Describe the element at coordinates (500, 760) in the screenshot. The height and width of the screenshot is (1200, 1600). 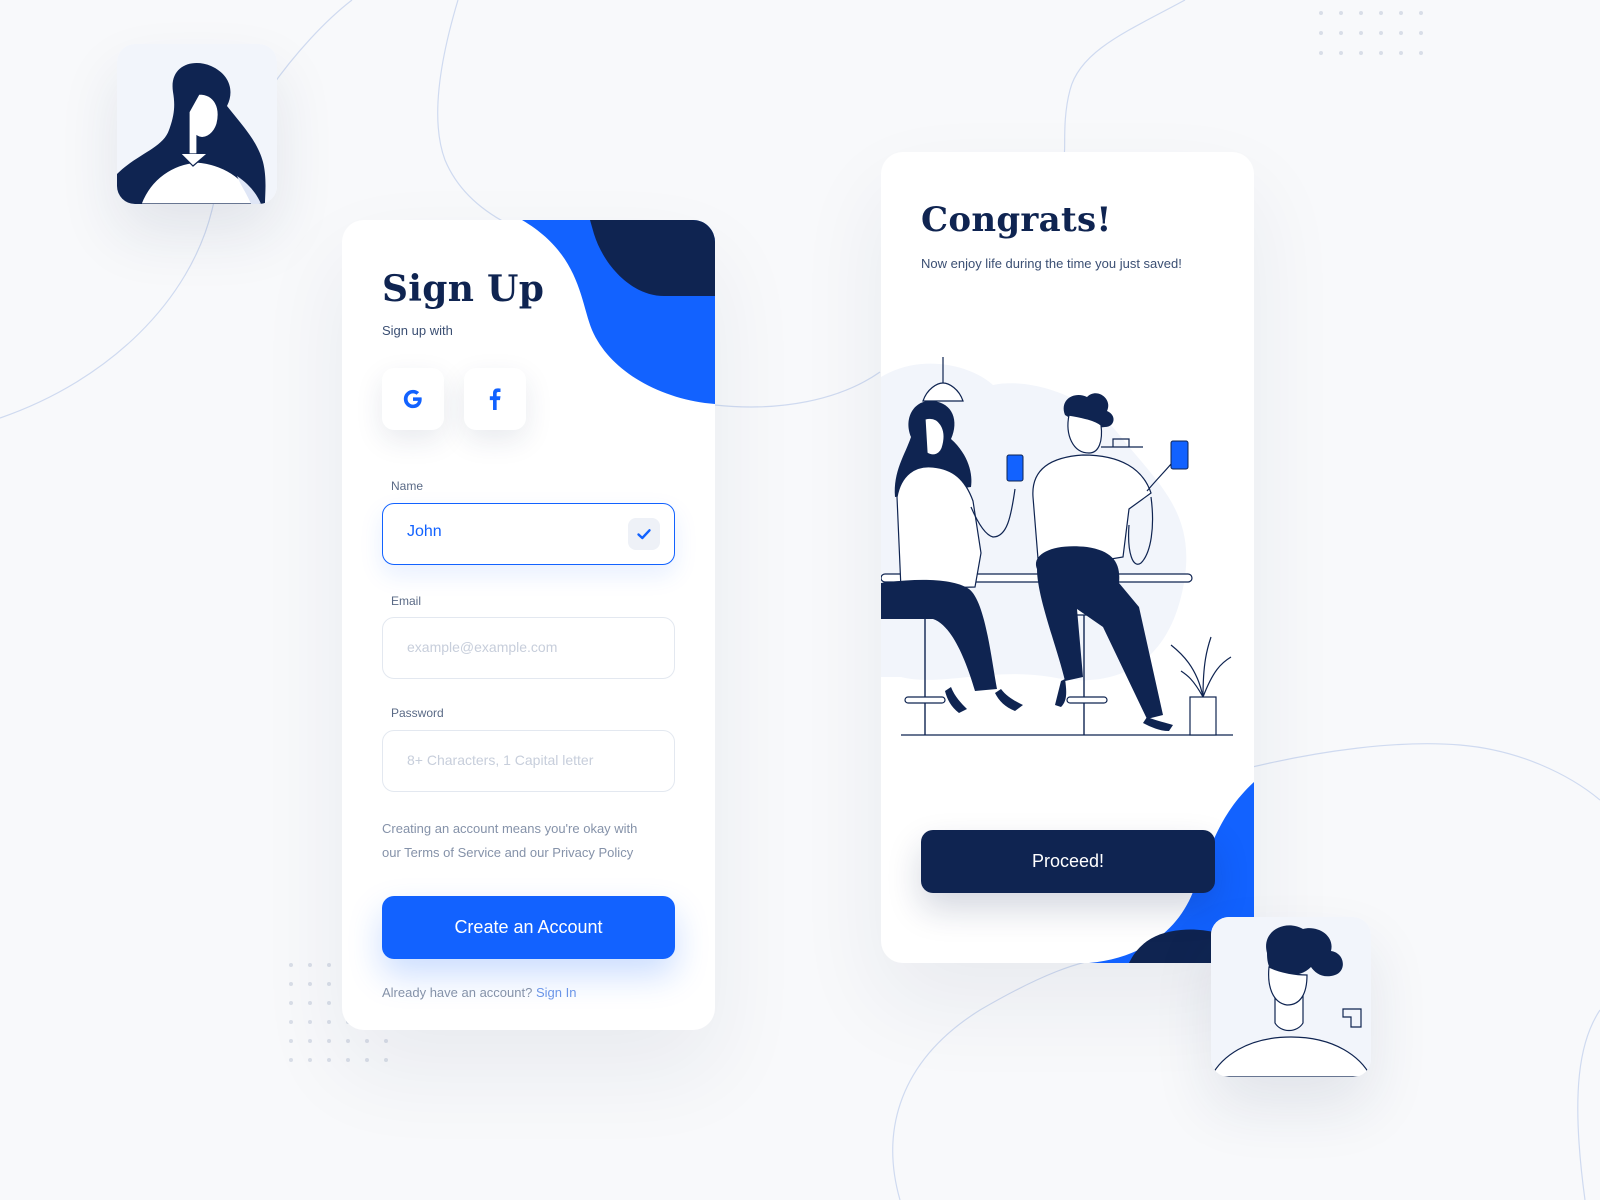
I see `password-placeholder: 8+ Characters, 1 Capital letter` at that location.